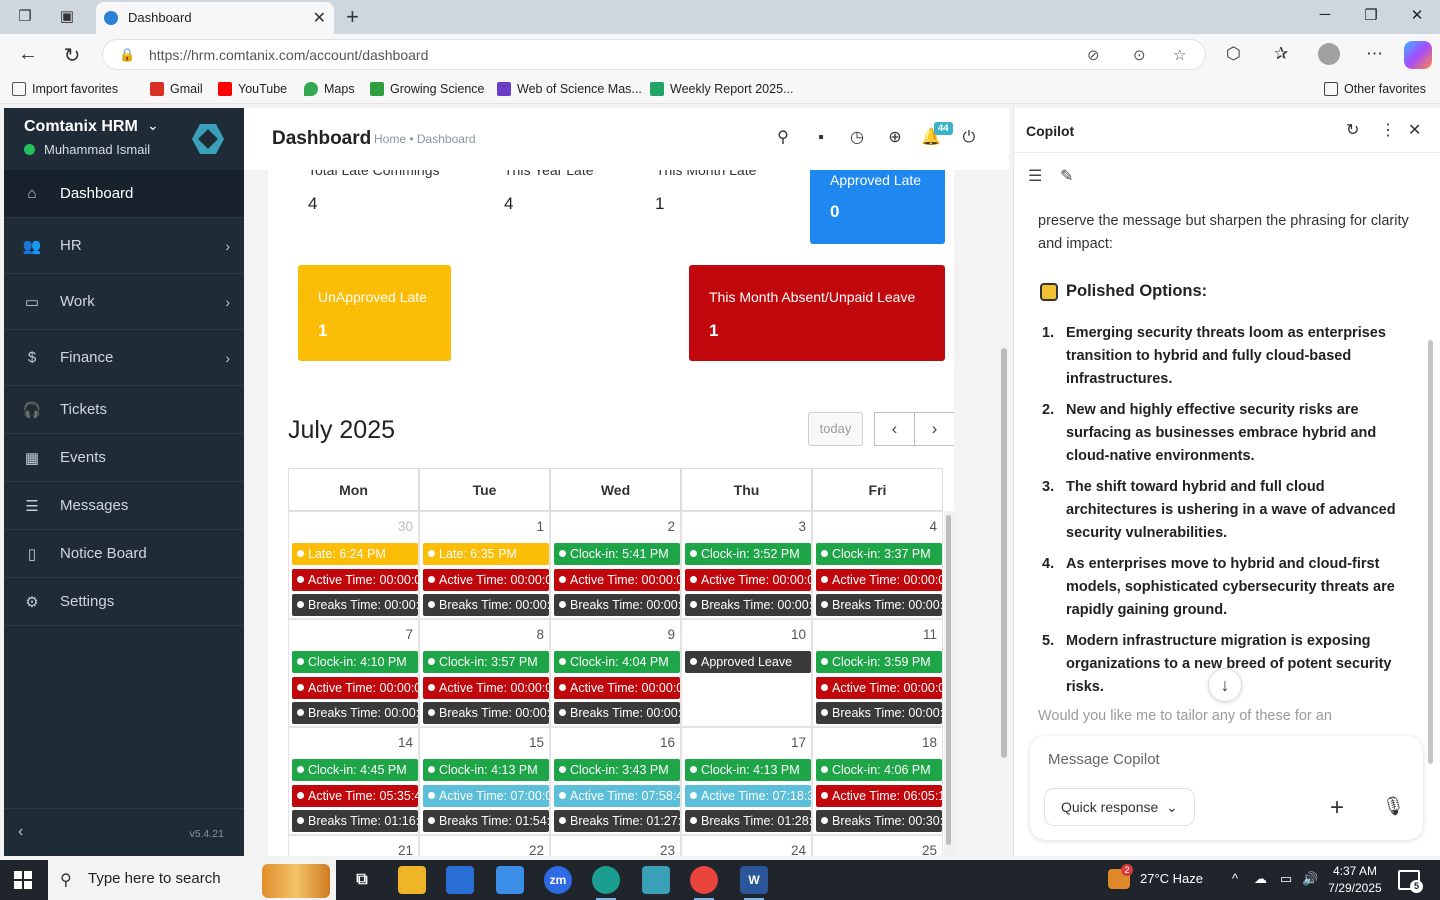  What do you see at coordinates (486, 821) in the screenshot?
I see `calendar-event: Breaks Time: 01:54:2` at bounding box center [486, 821].